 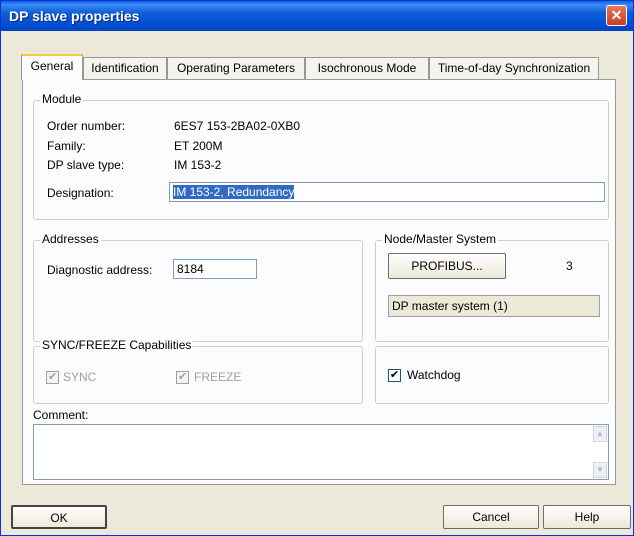 I want to click on addresses-legend: Addresses, so click(x=70, y=239).